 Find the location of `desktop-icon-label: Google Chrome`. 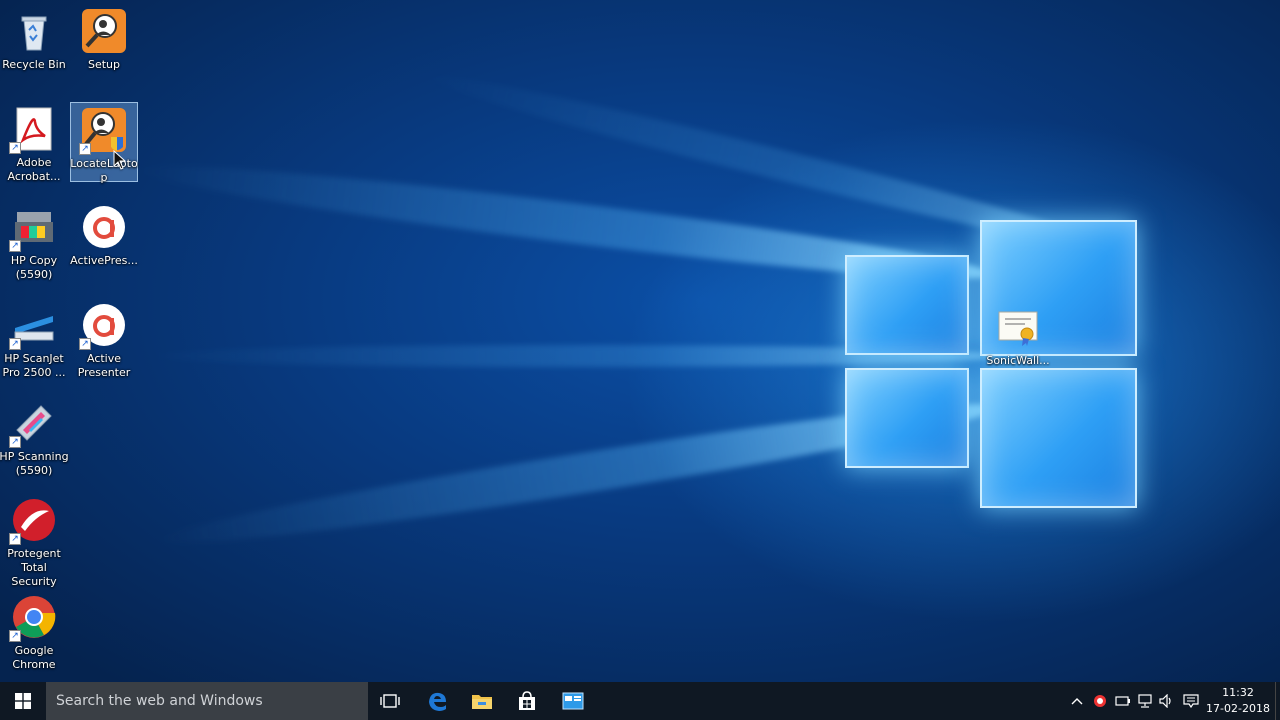

desktop-icon-label: Google Chrome is located at coordinates (34, 657).